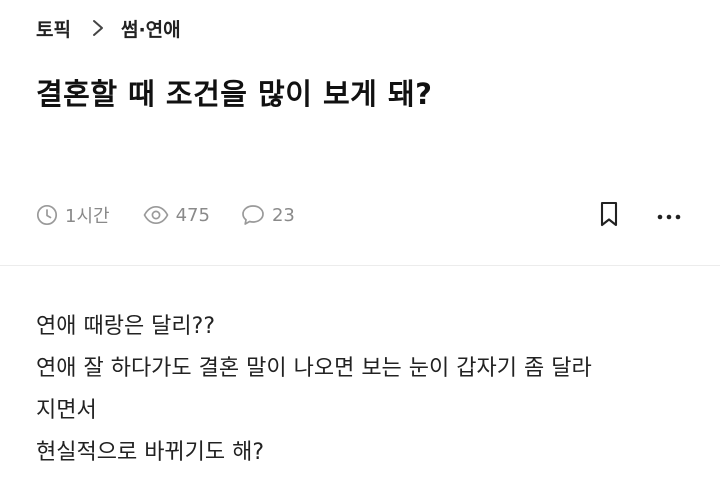 This screenshot has width=720, height=487. I want to click on bookmark-button, so click(609, 216).